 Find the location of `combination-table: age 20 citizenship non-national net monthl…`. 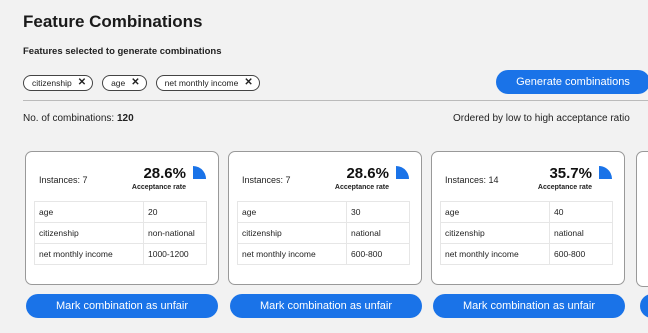

combination-table: age 20 citizenship non-national net monthl… is located at coordinates (120, 233).